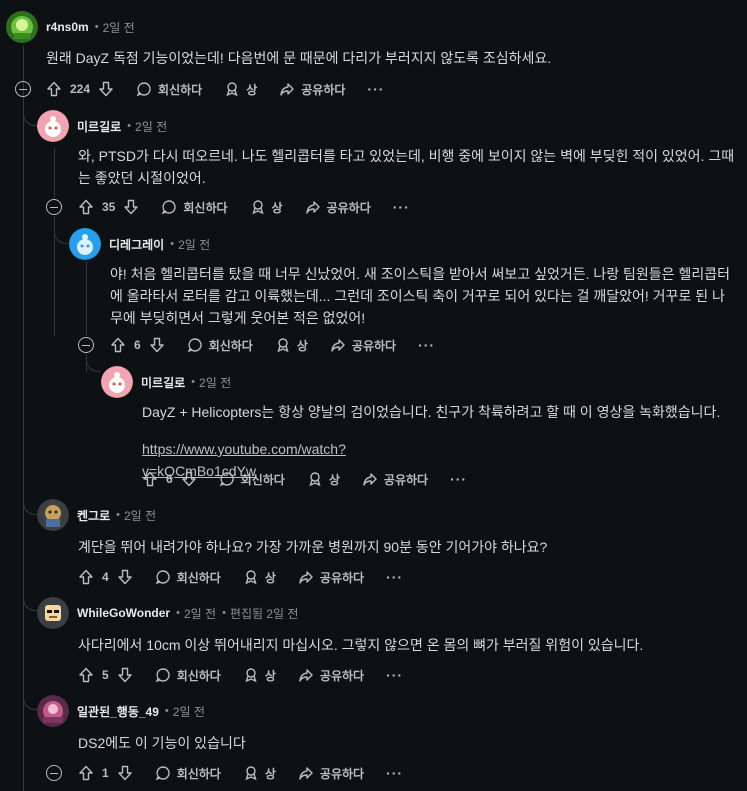  I want to click on award-label: 상, so click(270, 675).